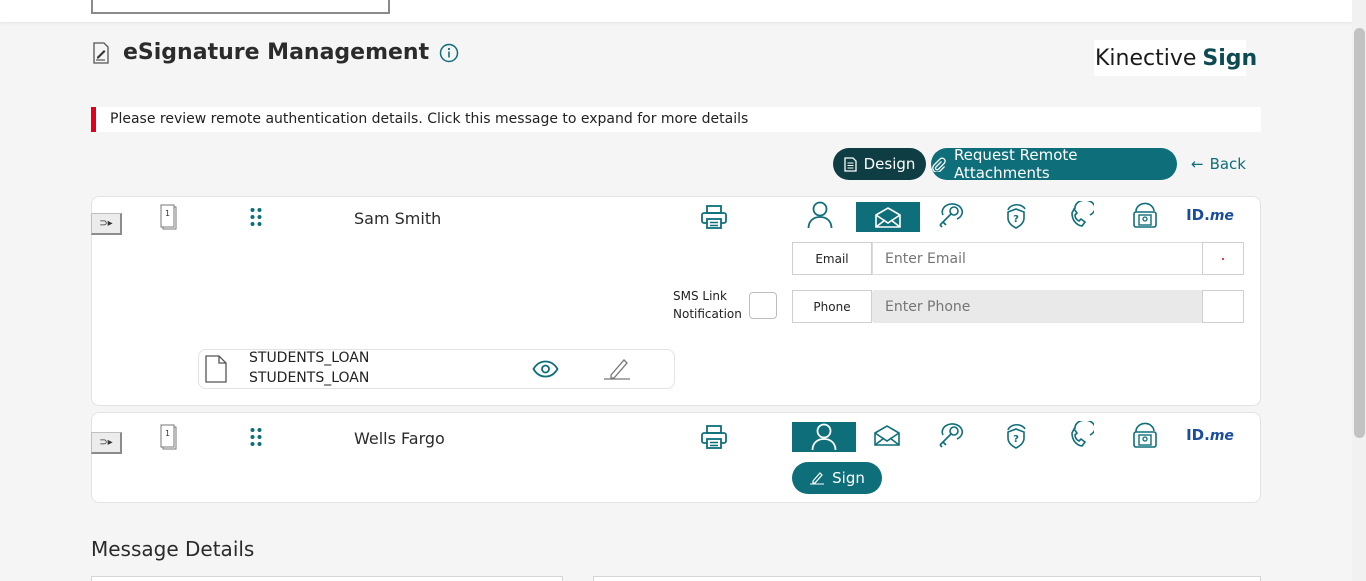  I want to click on document-name: STUDENTS_LOAN, so click(309, 358).